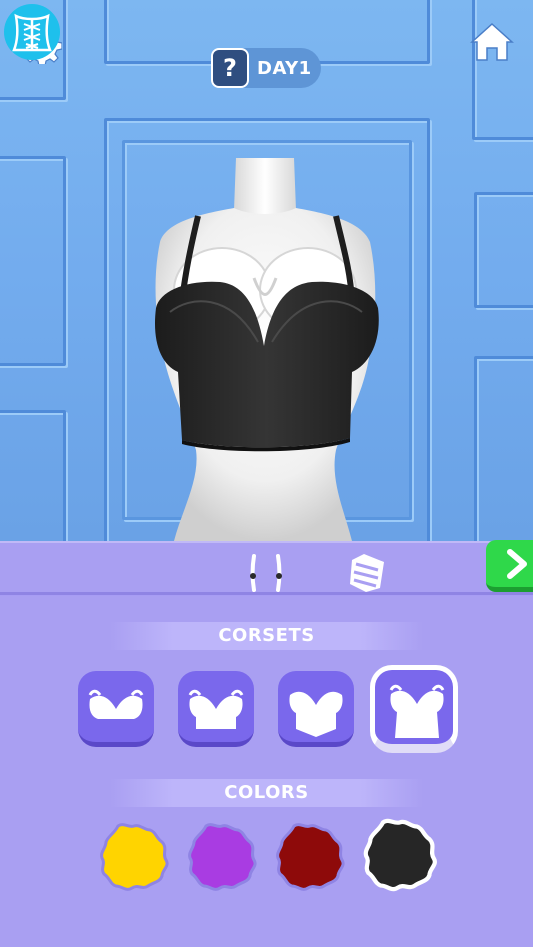  What do you see at coordinates (135, 857) in the screenshot?
I see `color-swatch-yellow` at bounding box center [135, 857].